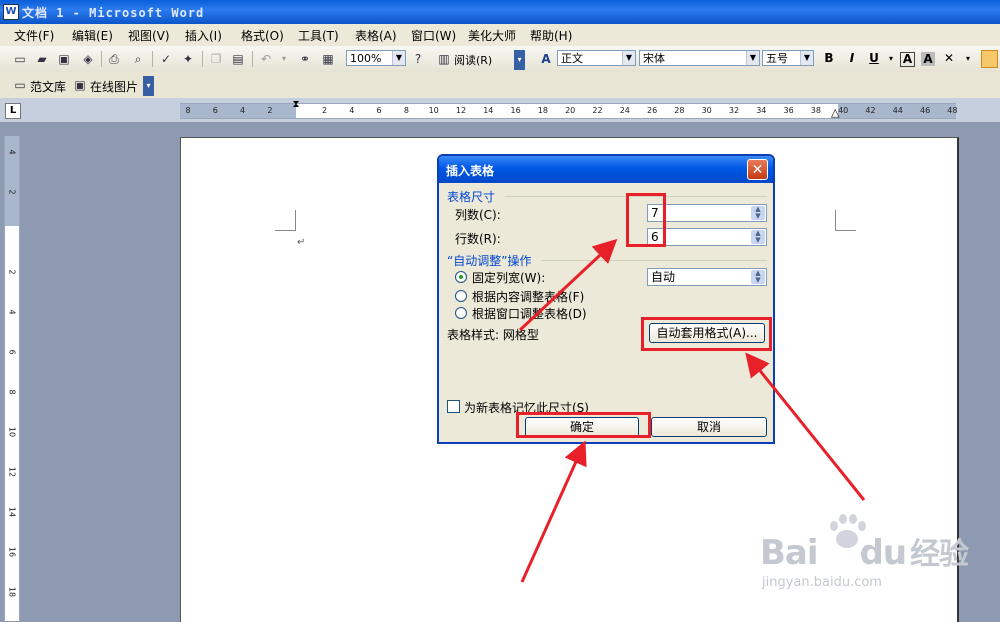 Image resolution: width=1000 pixels, height=622 pixels. I want to click on arrow-to-ok, so click(553, 511).